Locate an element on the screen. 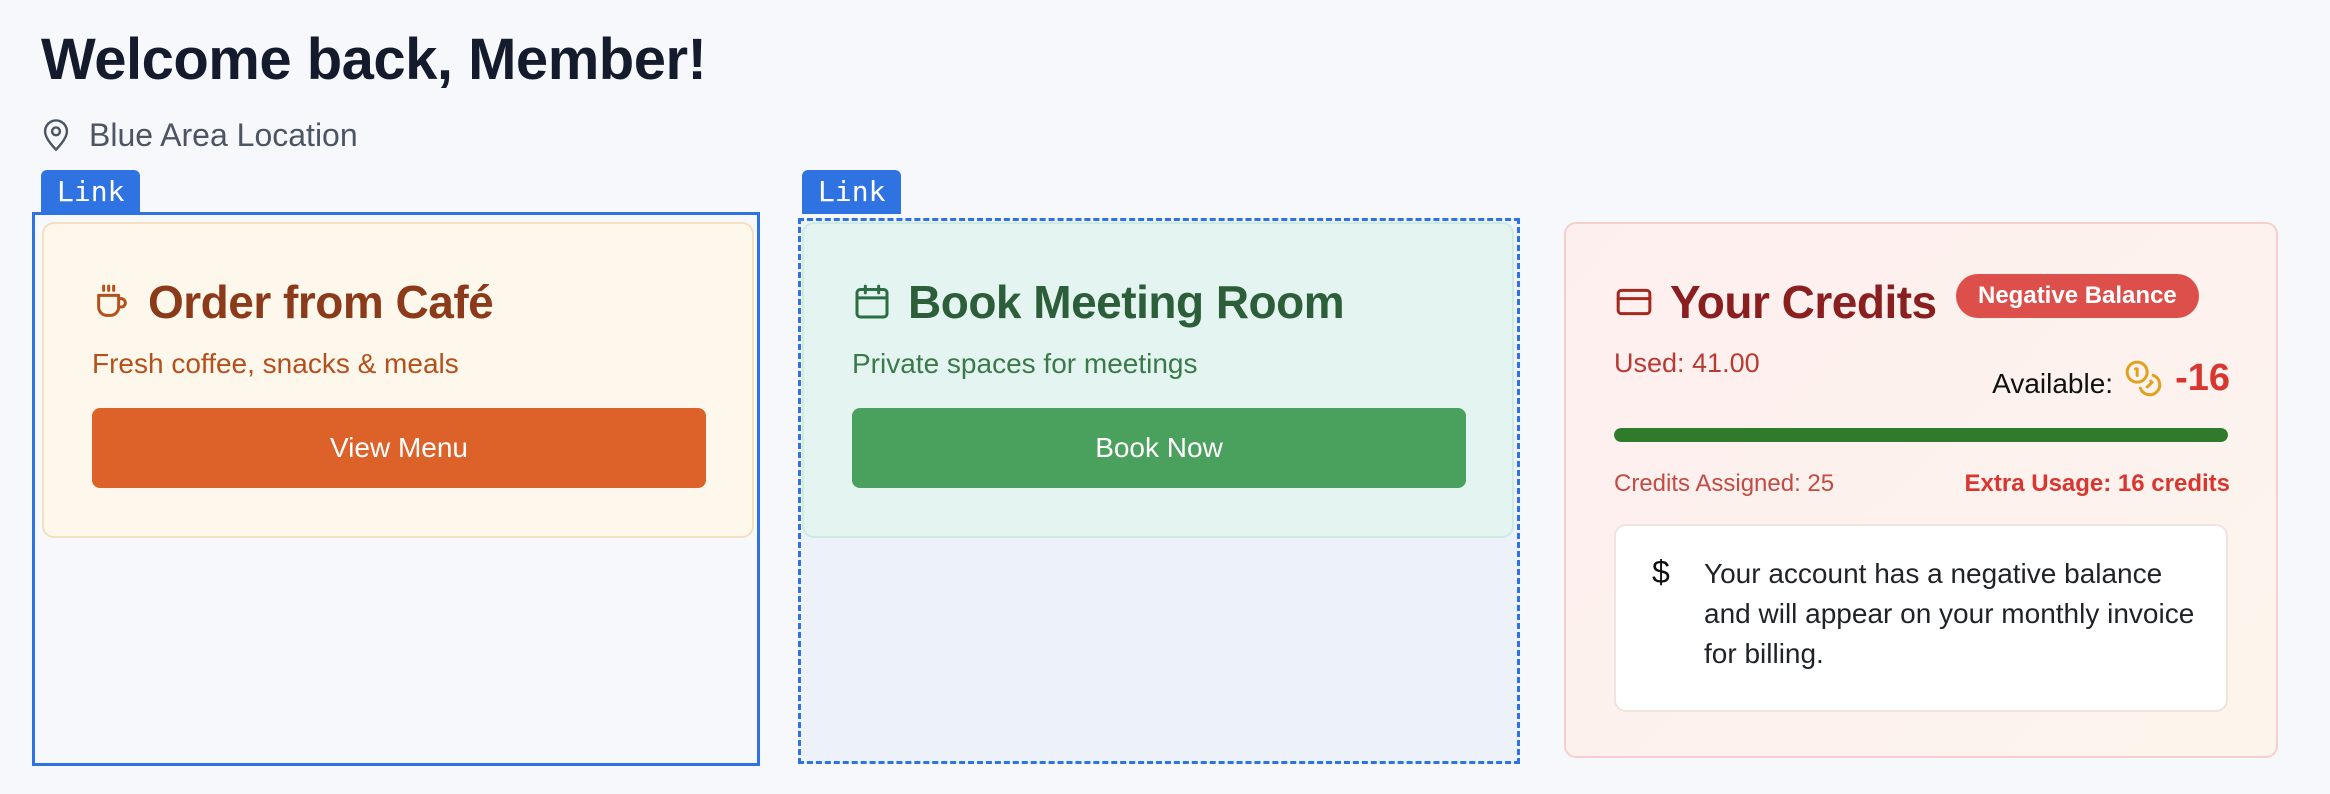  meeting-card-title-text: Book Meeting Room is located at coordinates (1126, 302).